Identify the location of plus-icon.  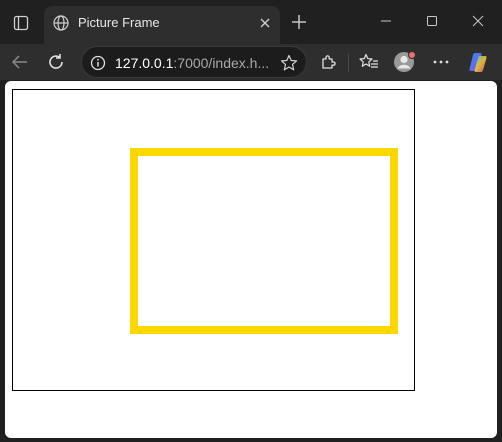
(299, 22).